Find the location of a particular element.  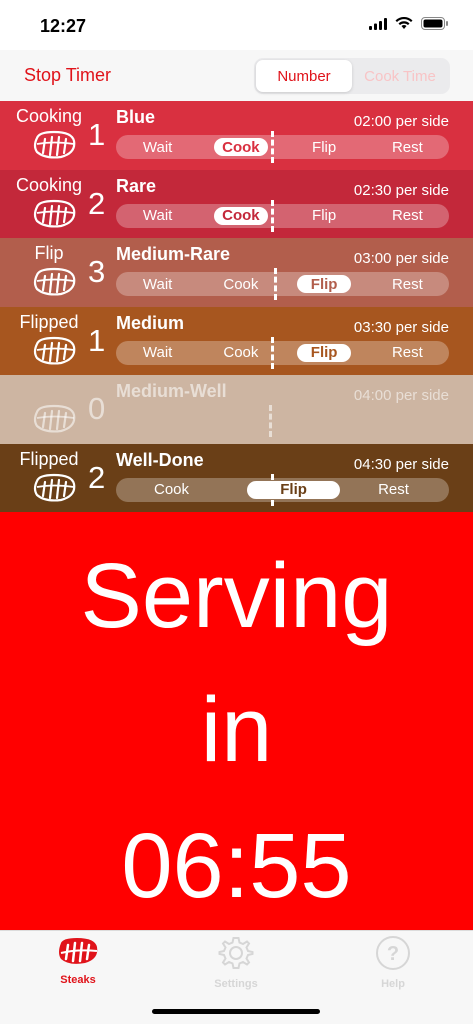

serving-label: Serving is located at coordinates (236, 596).